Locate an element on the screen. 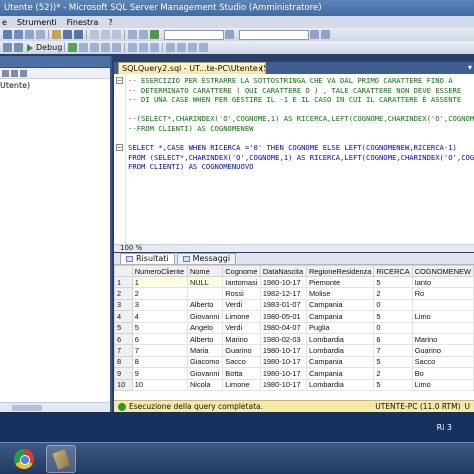  grid-cell: Ro is located at coordinates (442, 293).